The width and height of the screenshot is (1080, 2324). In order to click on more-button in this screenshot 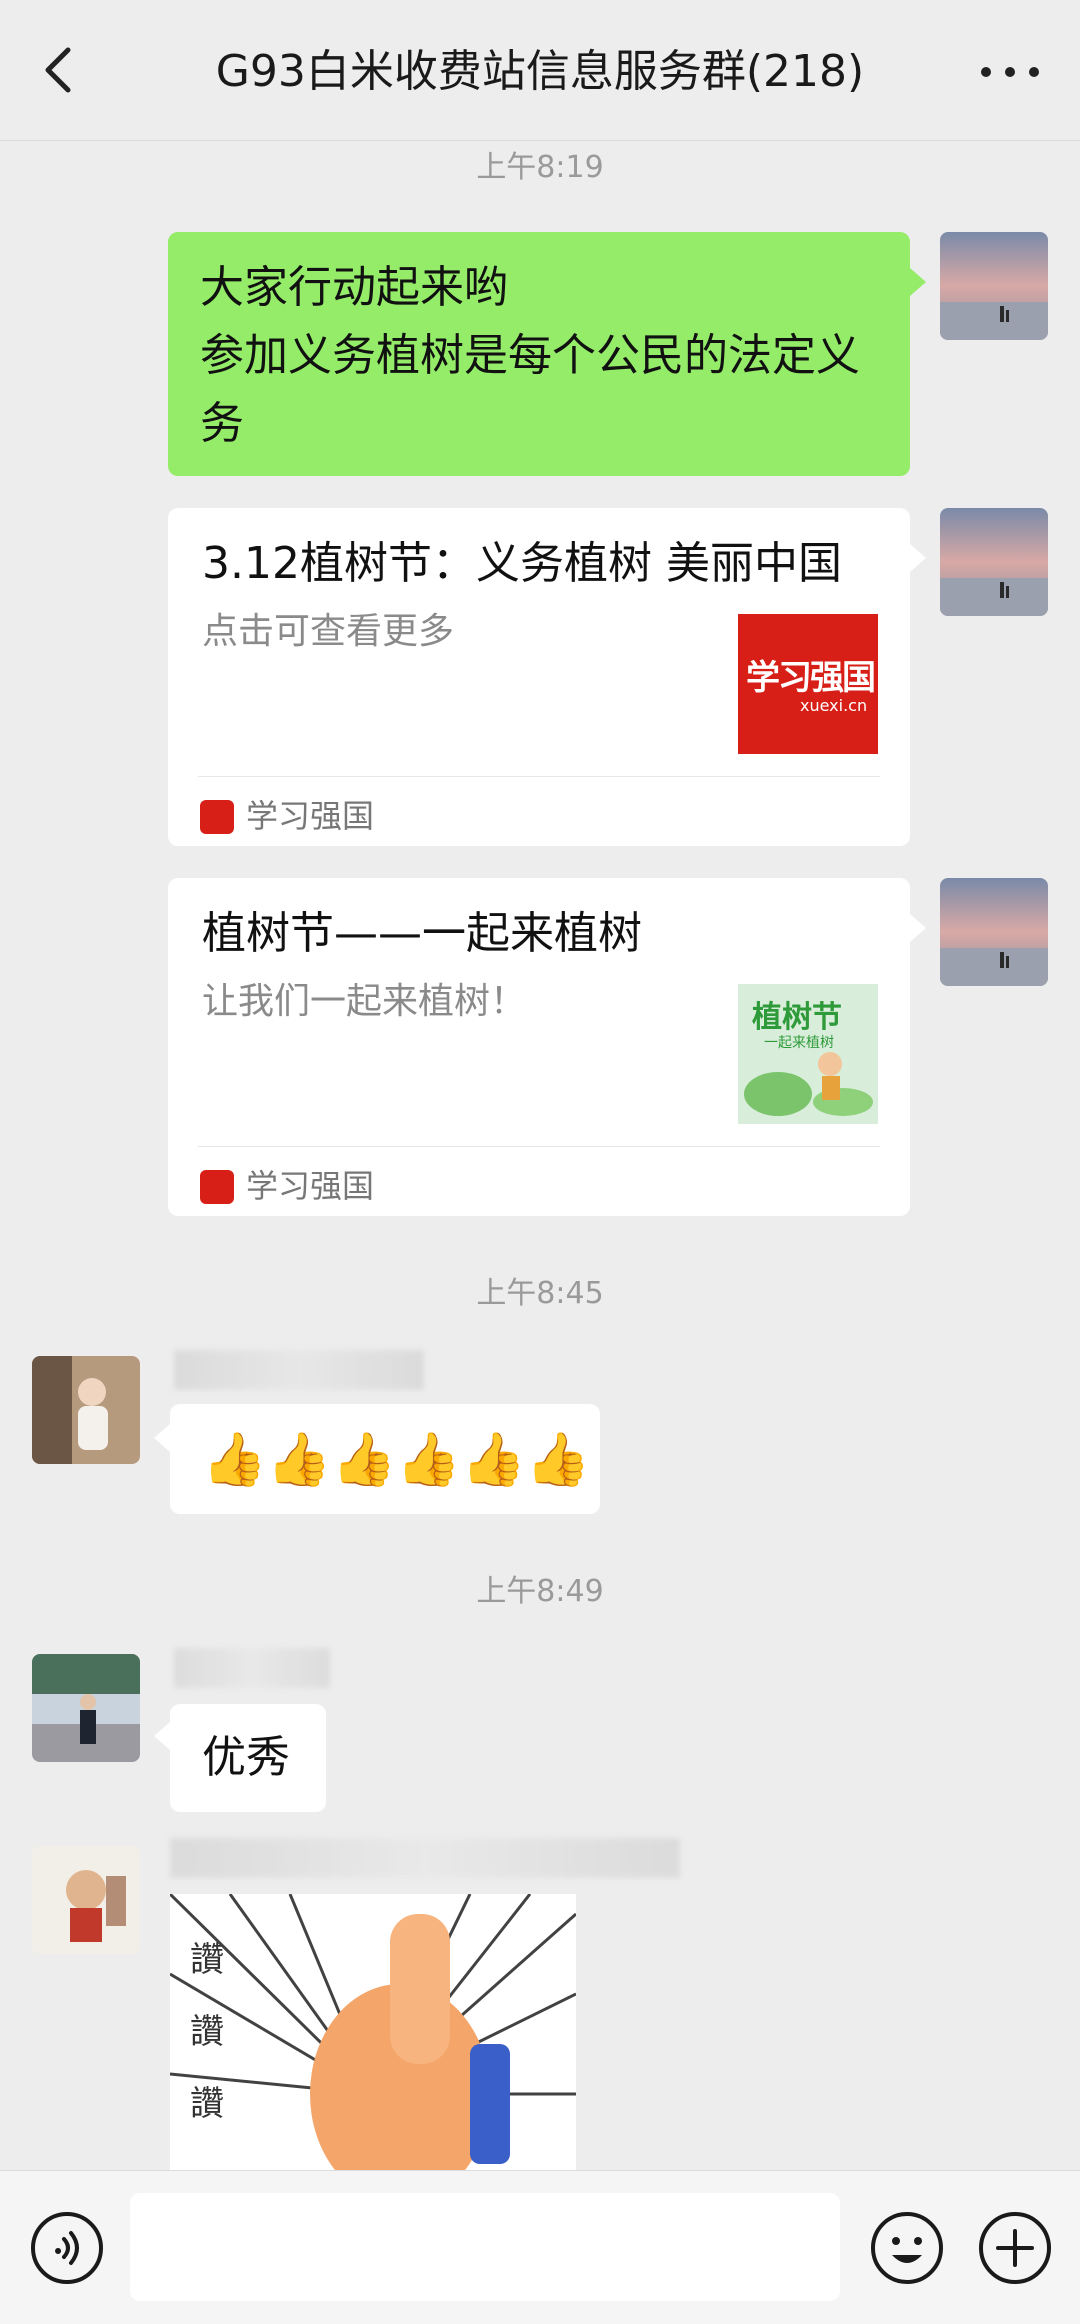, I will do `click(1010, 70)`.